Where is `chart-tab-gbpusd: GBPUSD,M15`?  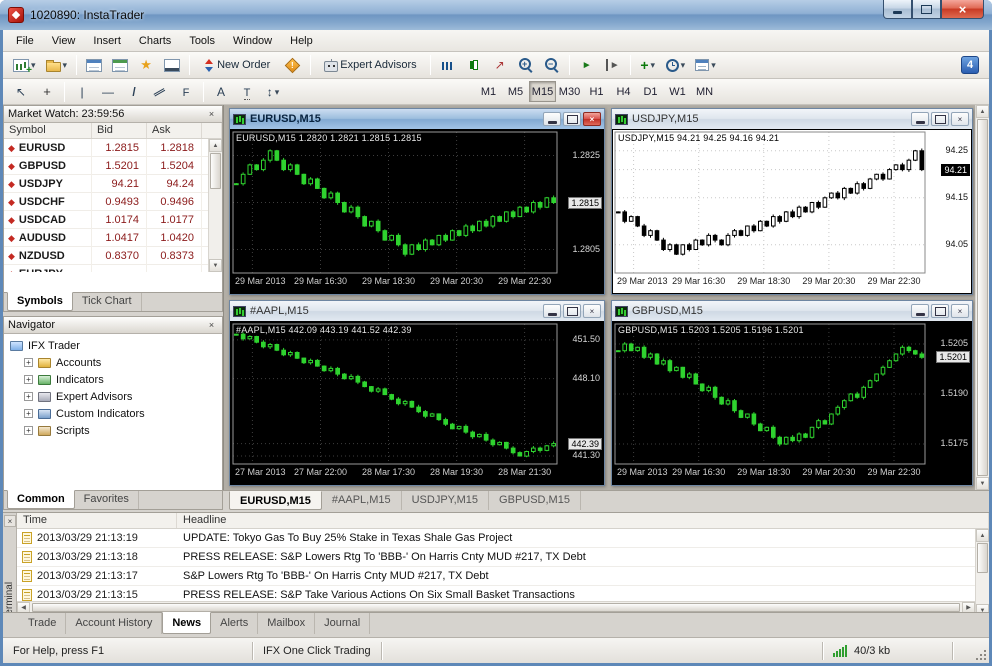
chart-tab-gbpusd: GBPUSD,M15 is located at coordinates (535, 500).